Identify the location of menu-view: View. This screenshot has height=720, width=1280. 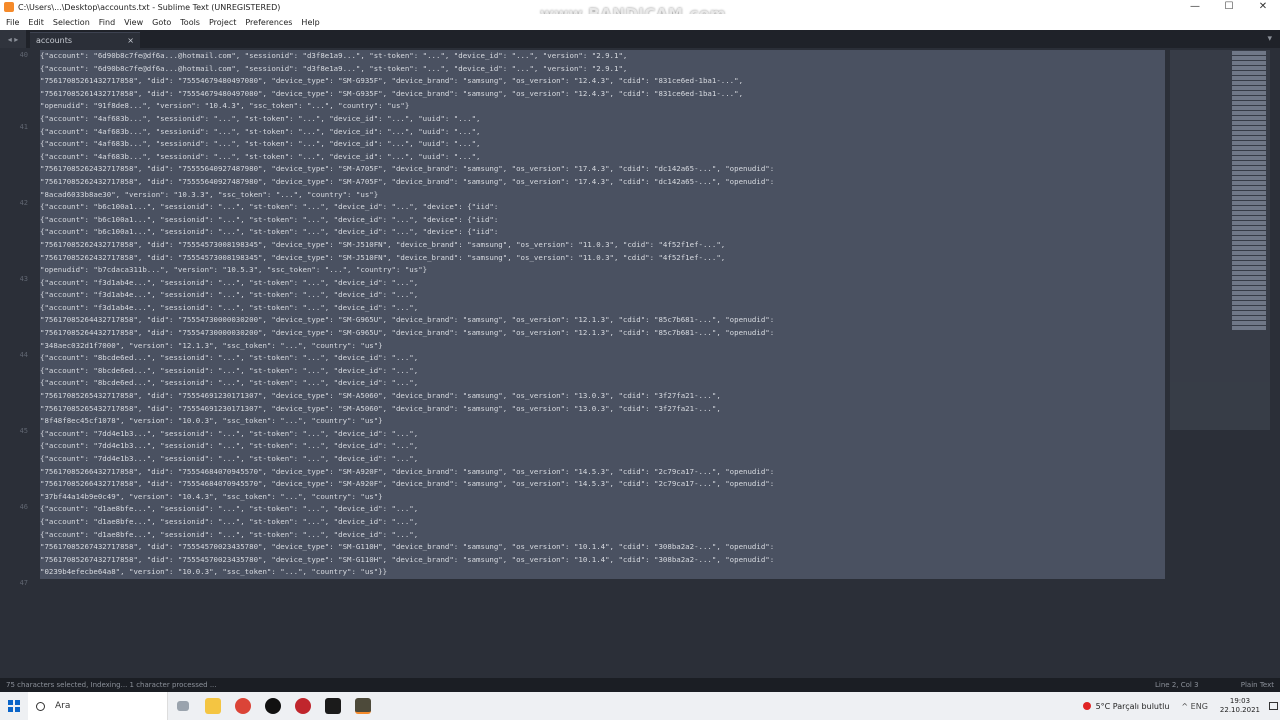
(133, 22).